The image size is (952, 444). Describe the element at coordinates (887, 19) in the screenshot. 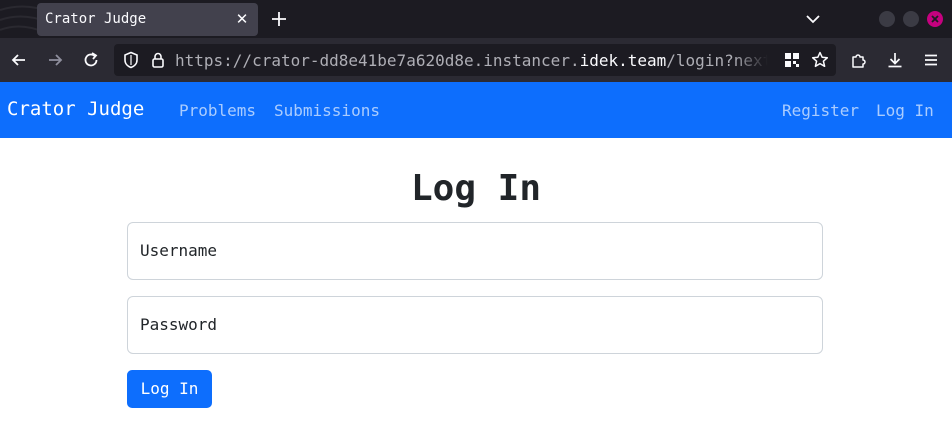

I see `minimize-window-button` at that location.